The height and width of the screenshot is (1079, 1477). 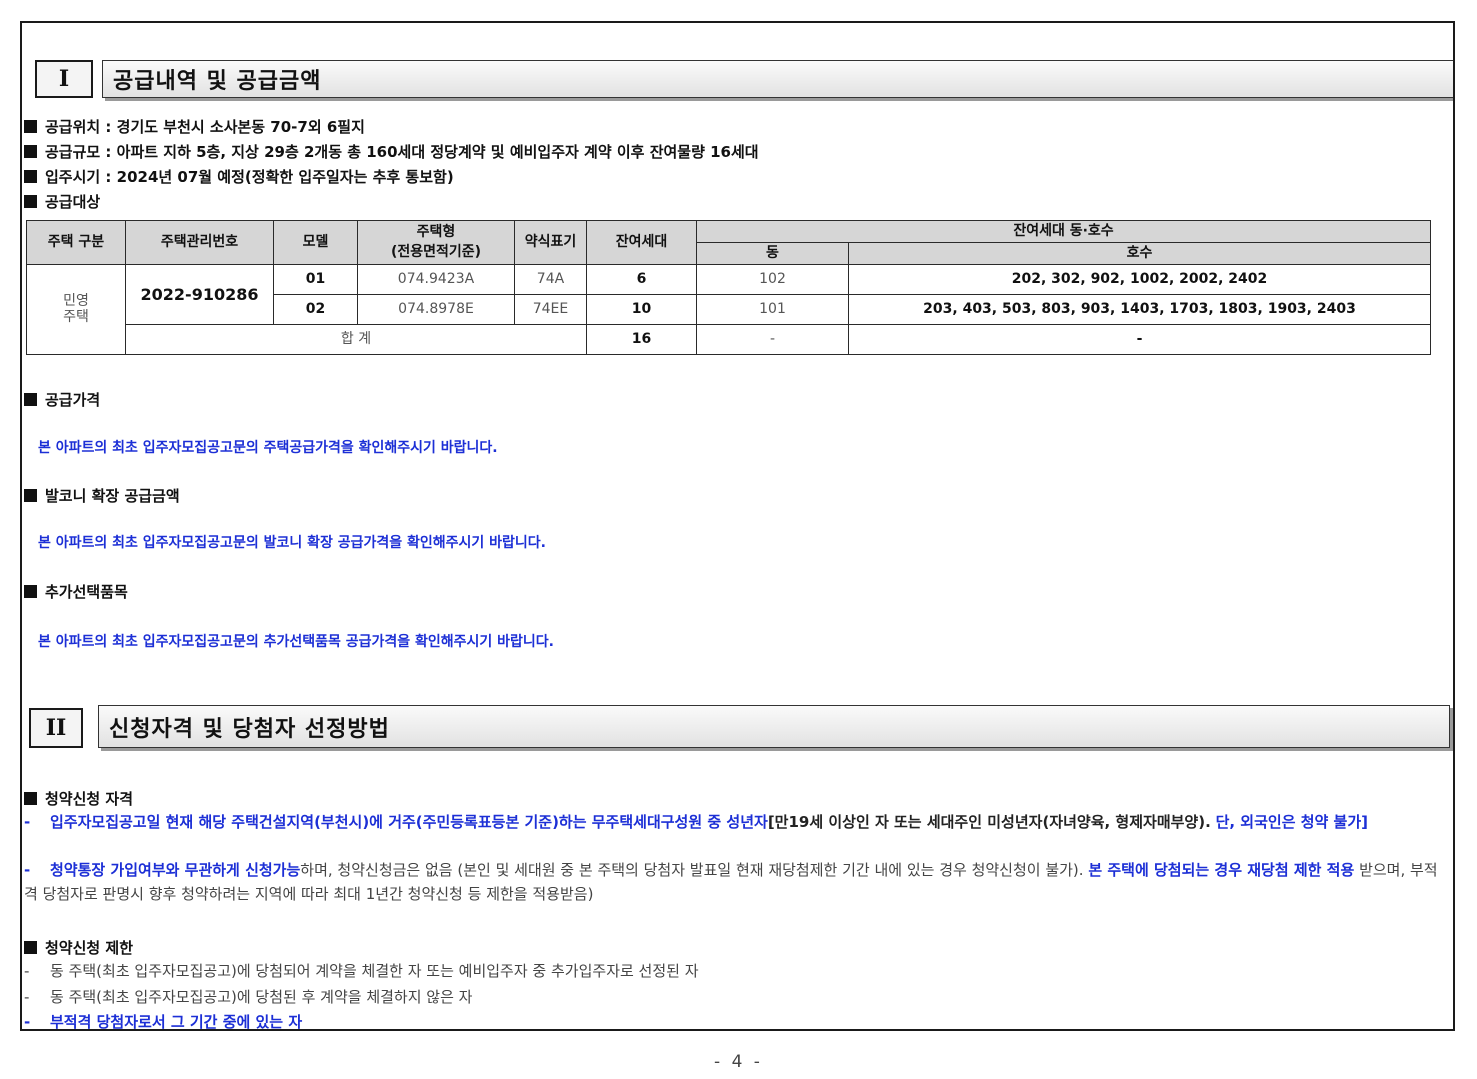 What do you see at coordinates (550, 242) in the screenshot?
I see `header-short: 약식표기` at bounding box center [550, 242].